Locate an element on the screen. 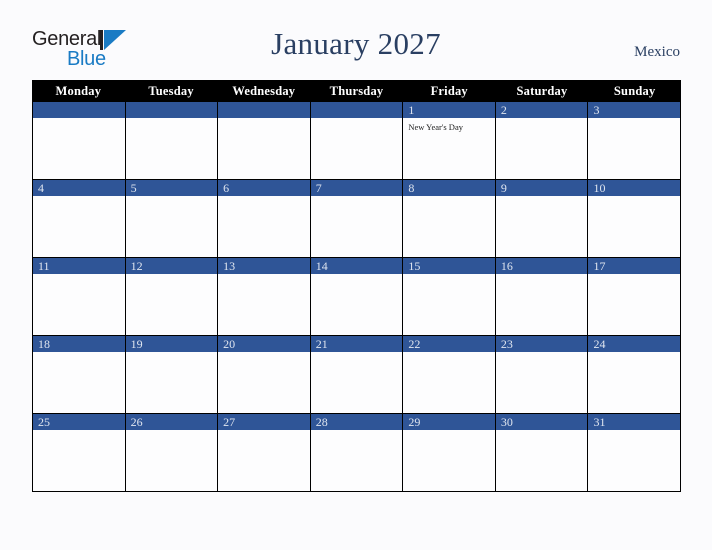 The image size is (712, 550). day-cell-30: 30 is located at coordinates (542, 452).